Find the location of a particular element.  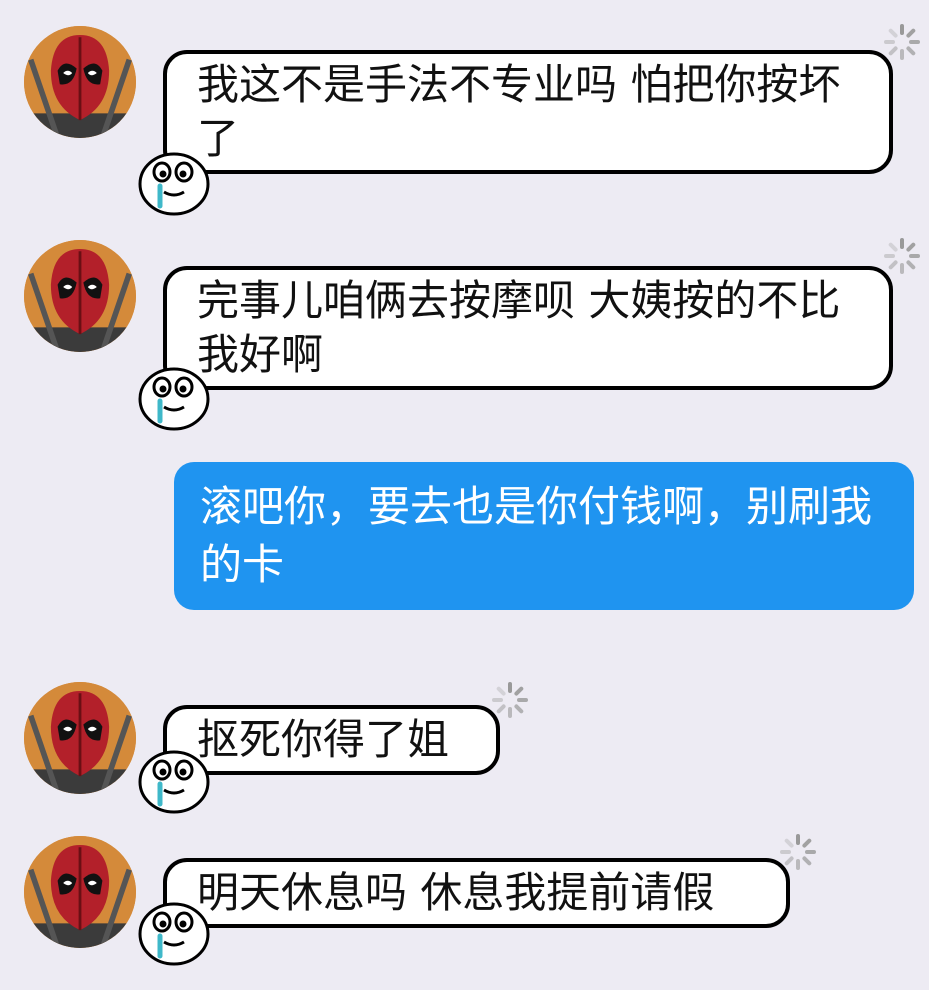

message-bubble-peer: 明天休息吗 休息我提前请假 is located at coordinates (476, 893).